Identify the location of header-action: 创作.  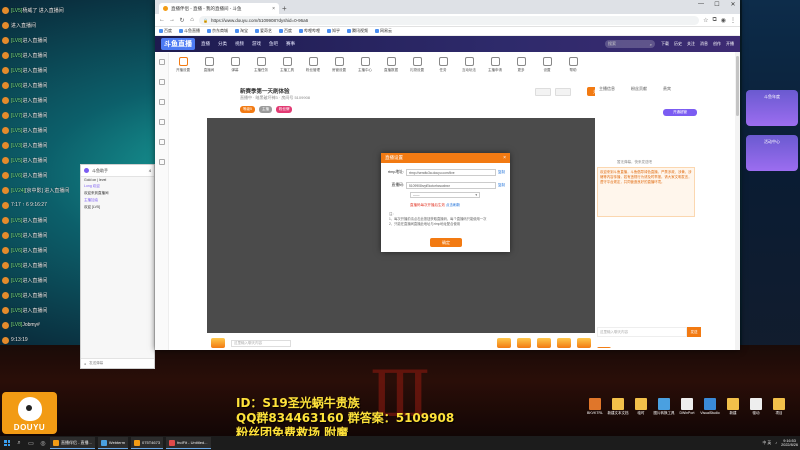
(717, 44).